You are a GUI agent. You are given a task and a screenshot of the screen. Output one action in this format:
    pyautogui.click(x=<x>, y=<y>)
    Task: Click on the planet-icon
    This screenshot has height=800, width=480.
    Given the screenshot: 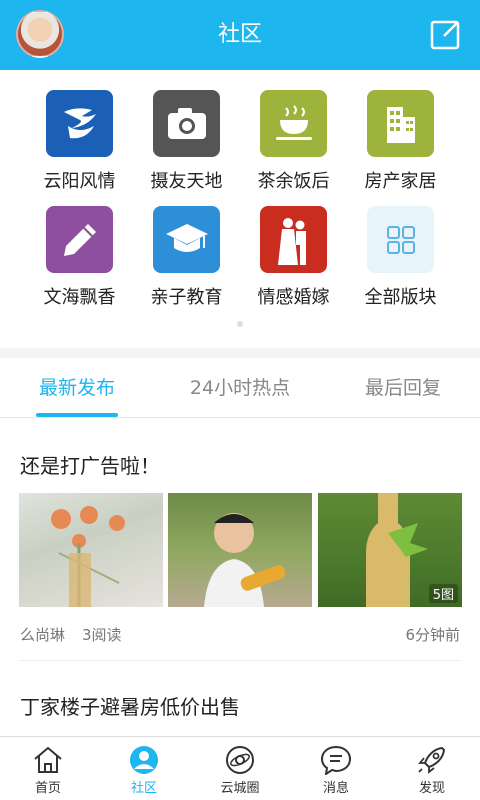 What is the action you would take?
    pyautogui.click(x=240, y=760)
    